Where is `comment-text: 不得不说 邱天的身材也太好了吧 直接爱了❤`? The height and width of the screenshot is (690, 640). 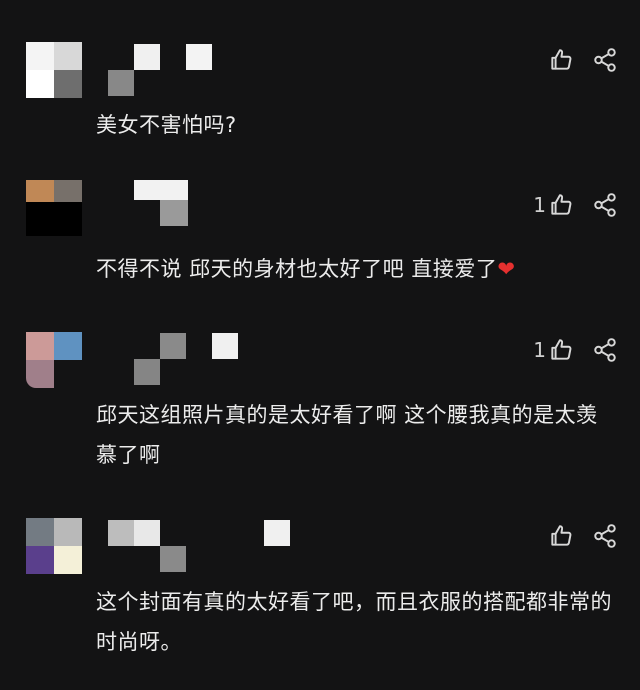
comment-text: 不得不说 邱天的身材也太好了吧 直接爱了❤ is located at coordinates (356, 269).